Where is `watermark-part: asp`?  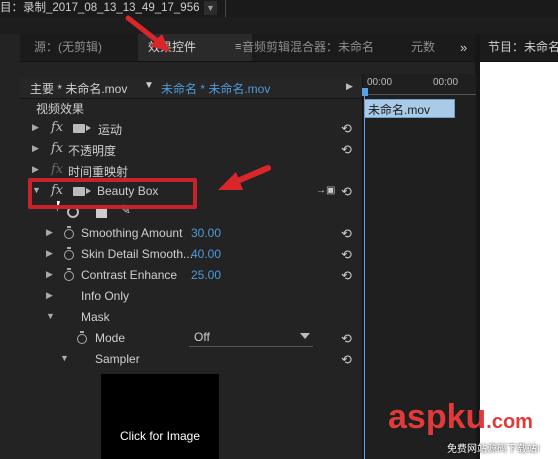
watermark-part: asp is located at coordinates (417, 417).